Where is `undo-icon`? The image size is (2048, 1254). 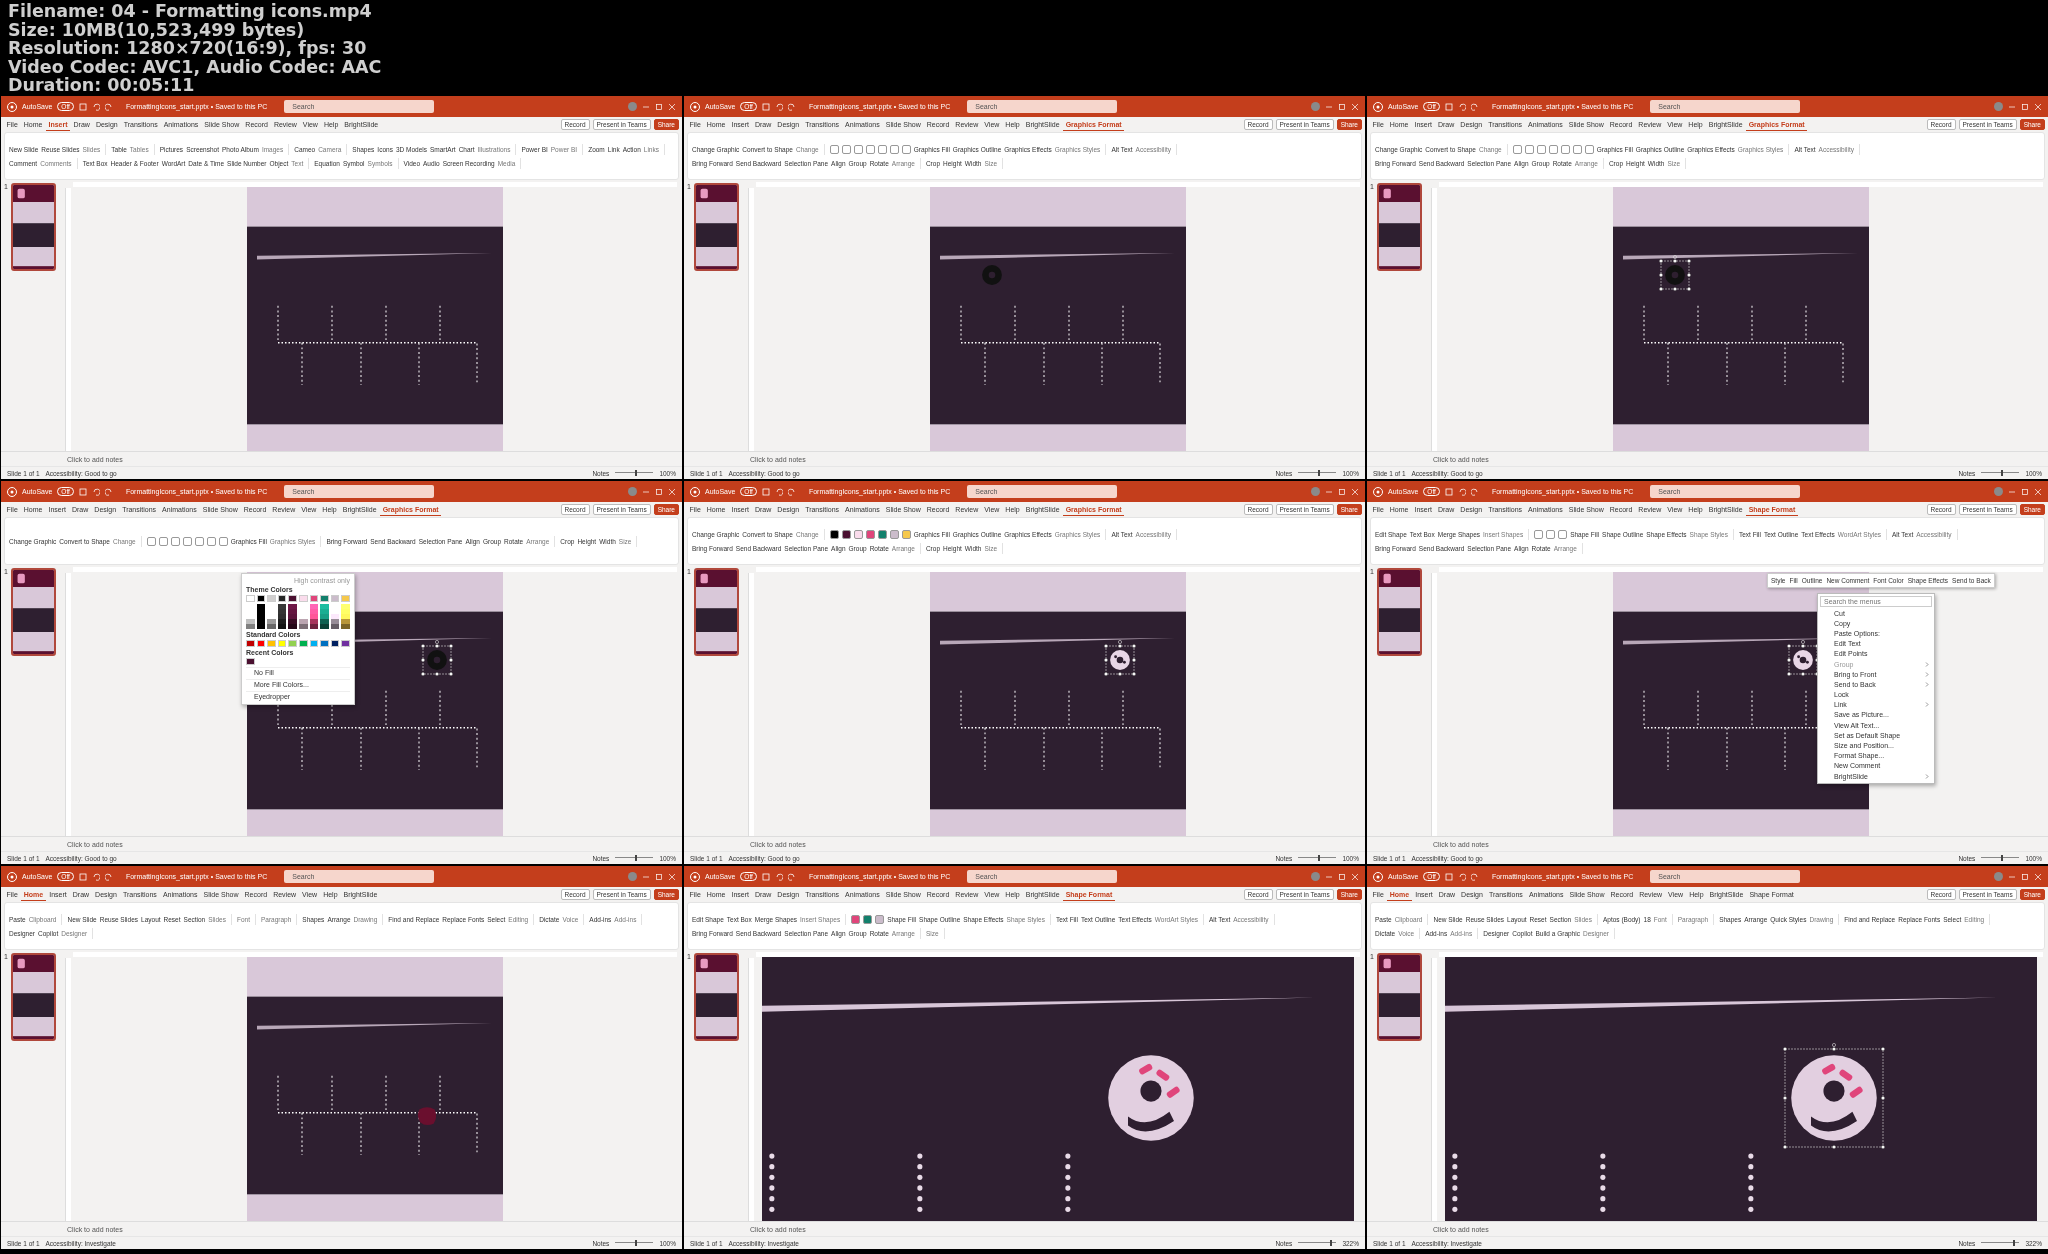
undo-icon is located at coordinates (95, 491).